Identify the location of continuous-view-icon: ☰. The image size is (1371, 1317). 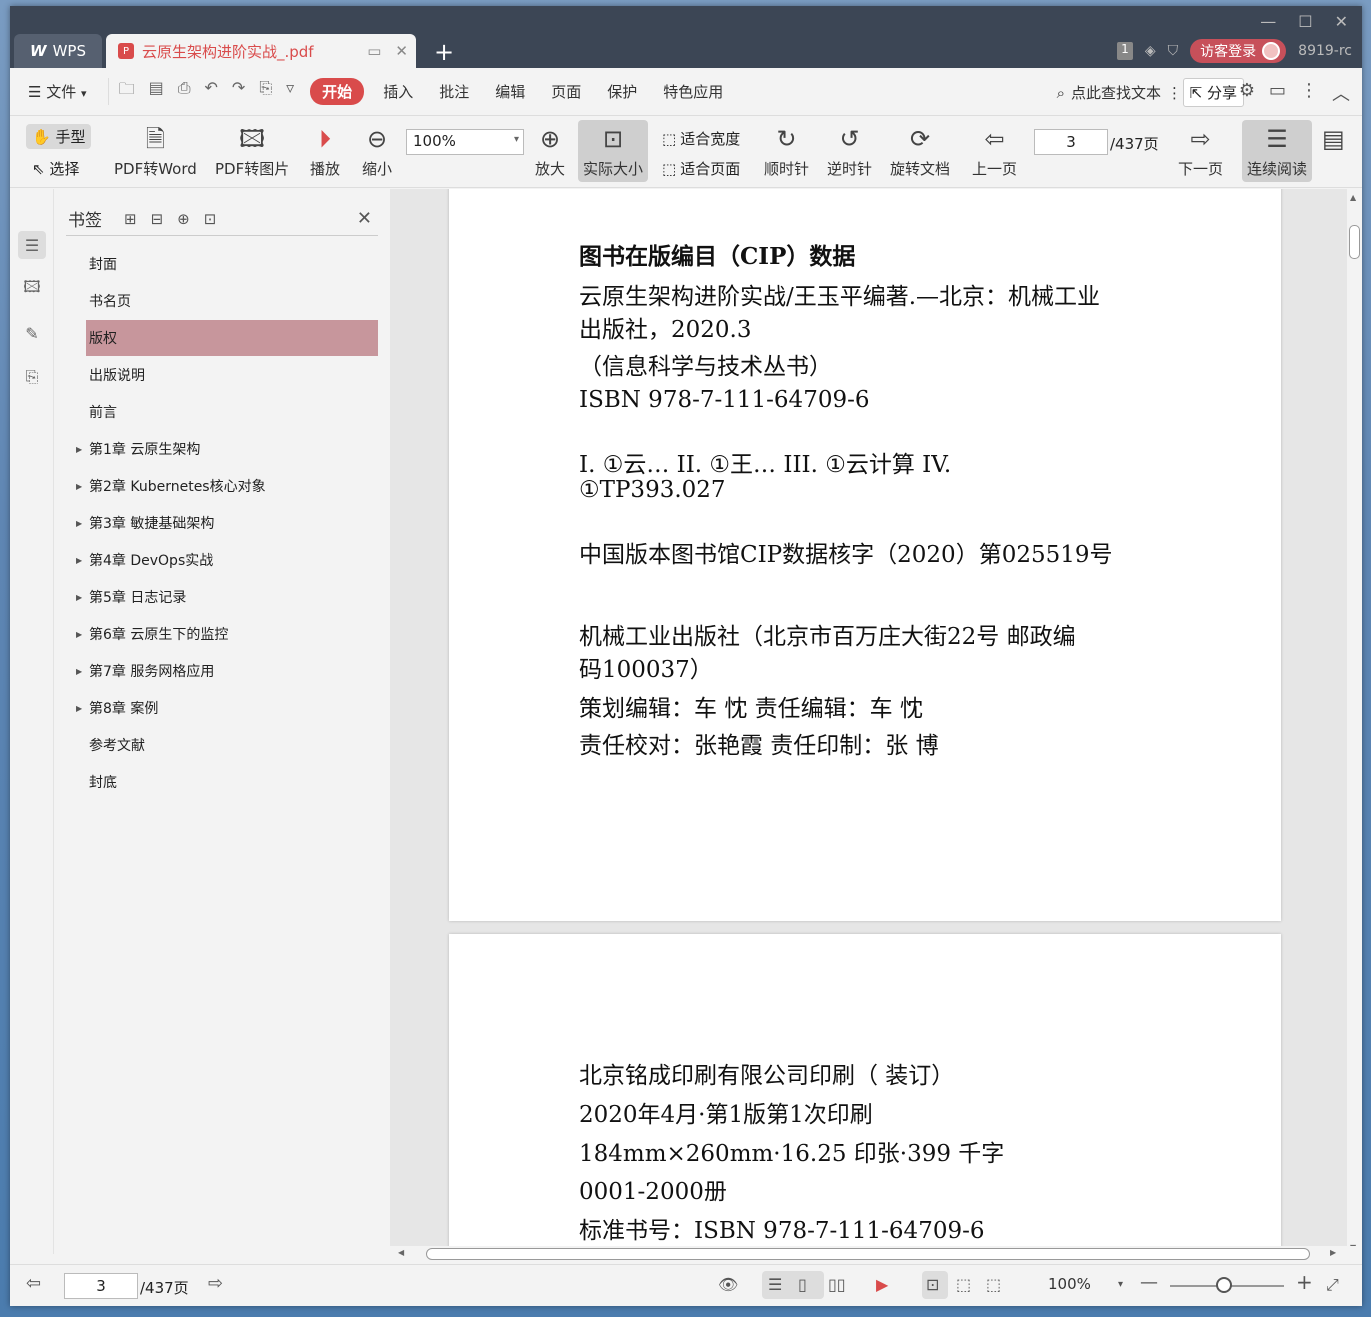
(775, 1284).